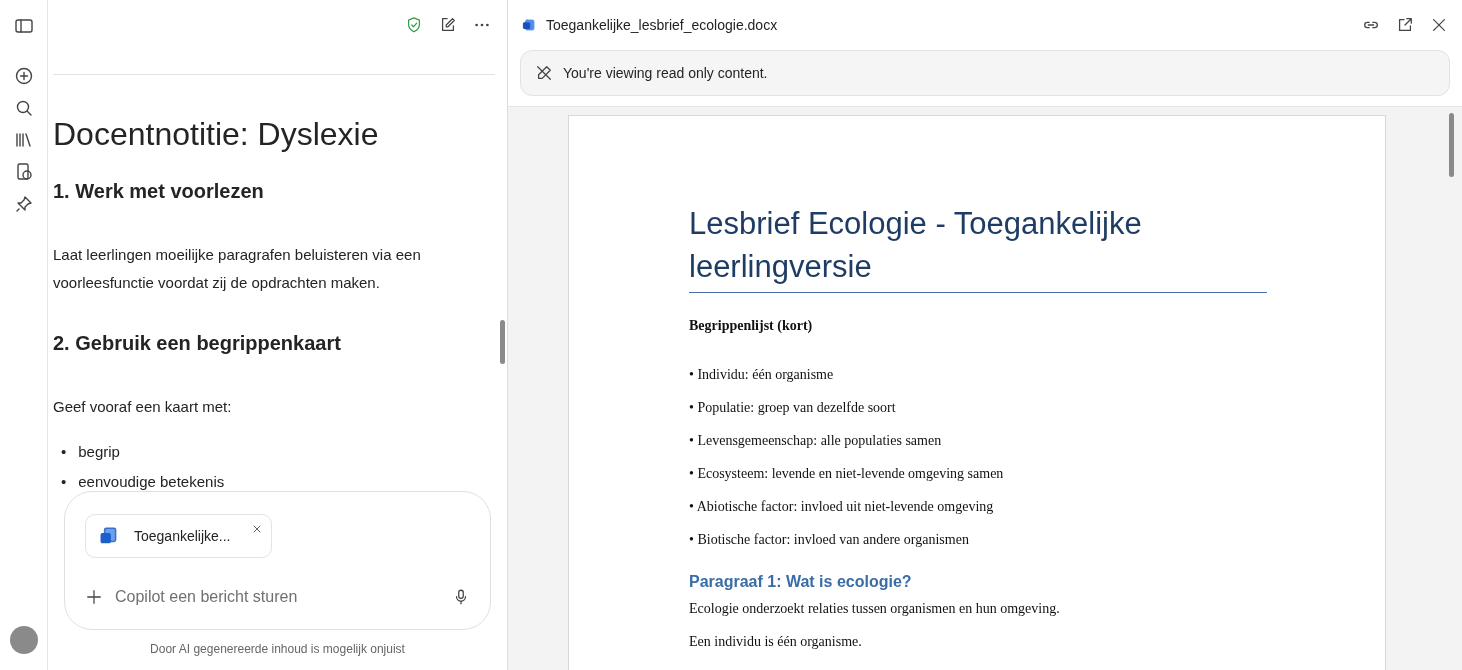  Describe the element at coordinates (776, 642) in the screenshot. I see `body-text: Een individu is één organisme.` at that location.